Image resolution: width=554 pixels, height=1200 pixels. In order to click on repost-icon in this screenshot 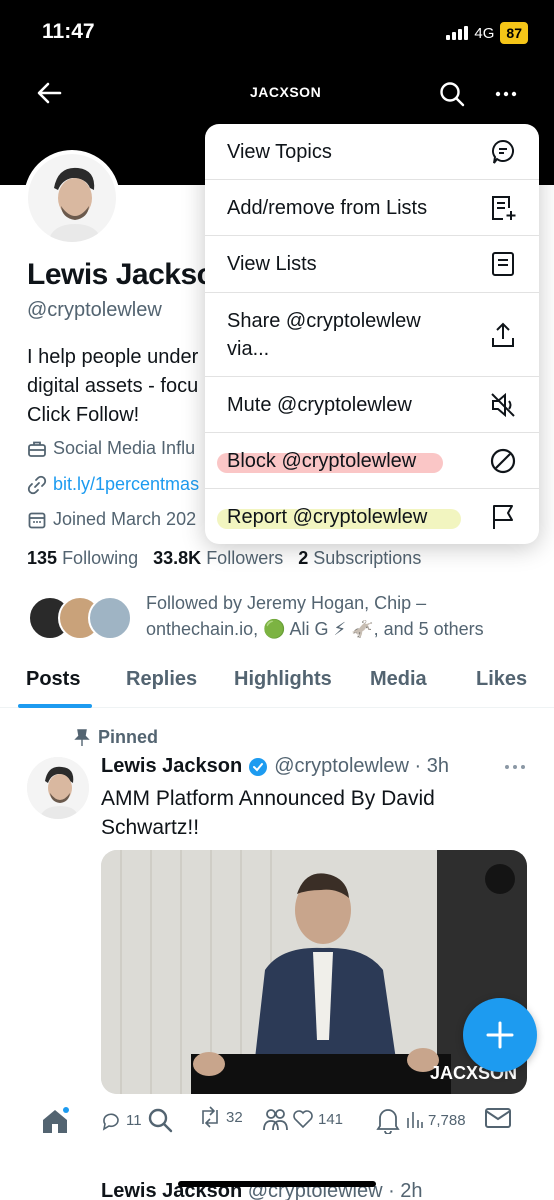, I will do `click(210, 1117)`.